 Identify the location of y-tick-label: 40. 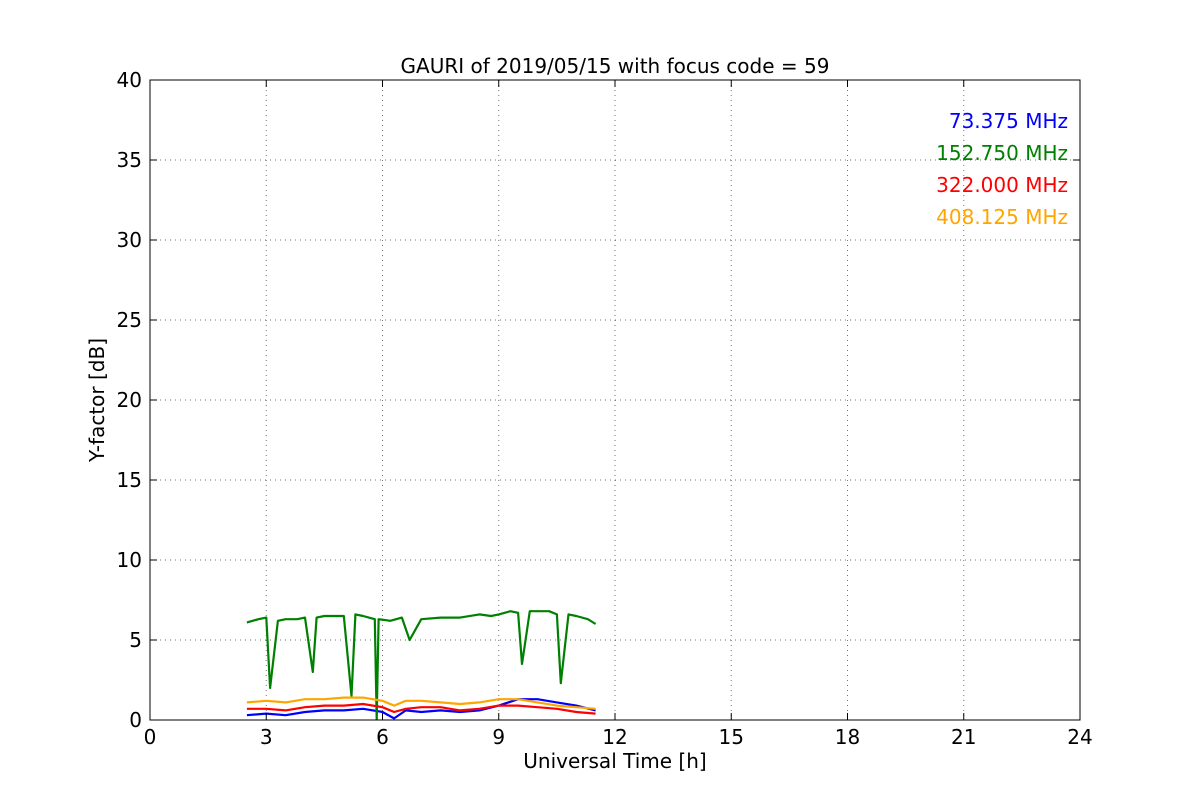
(129, 80).